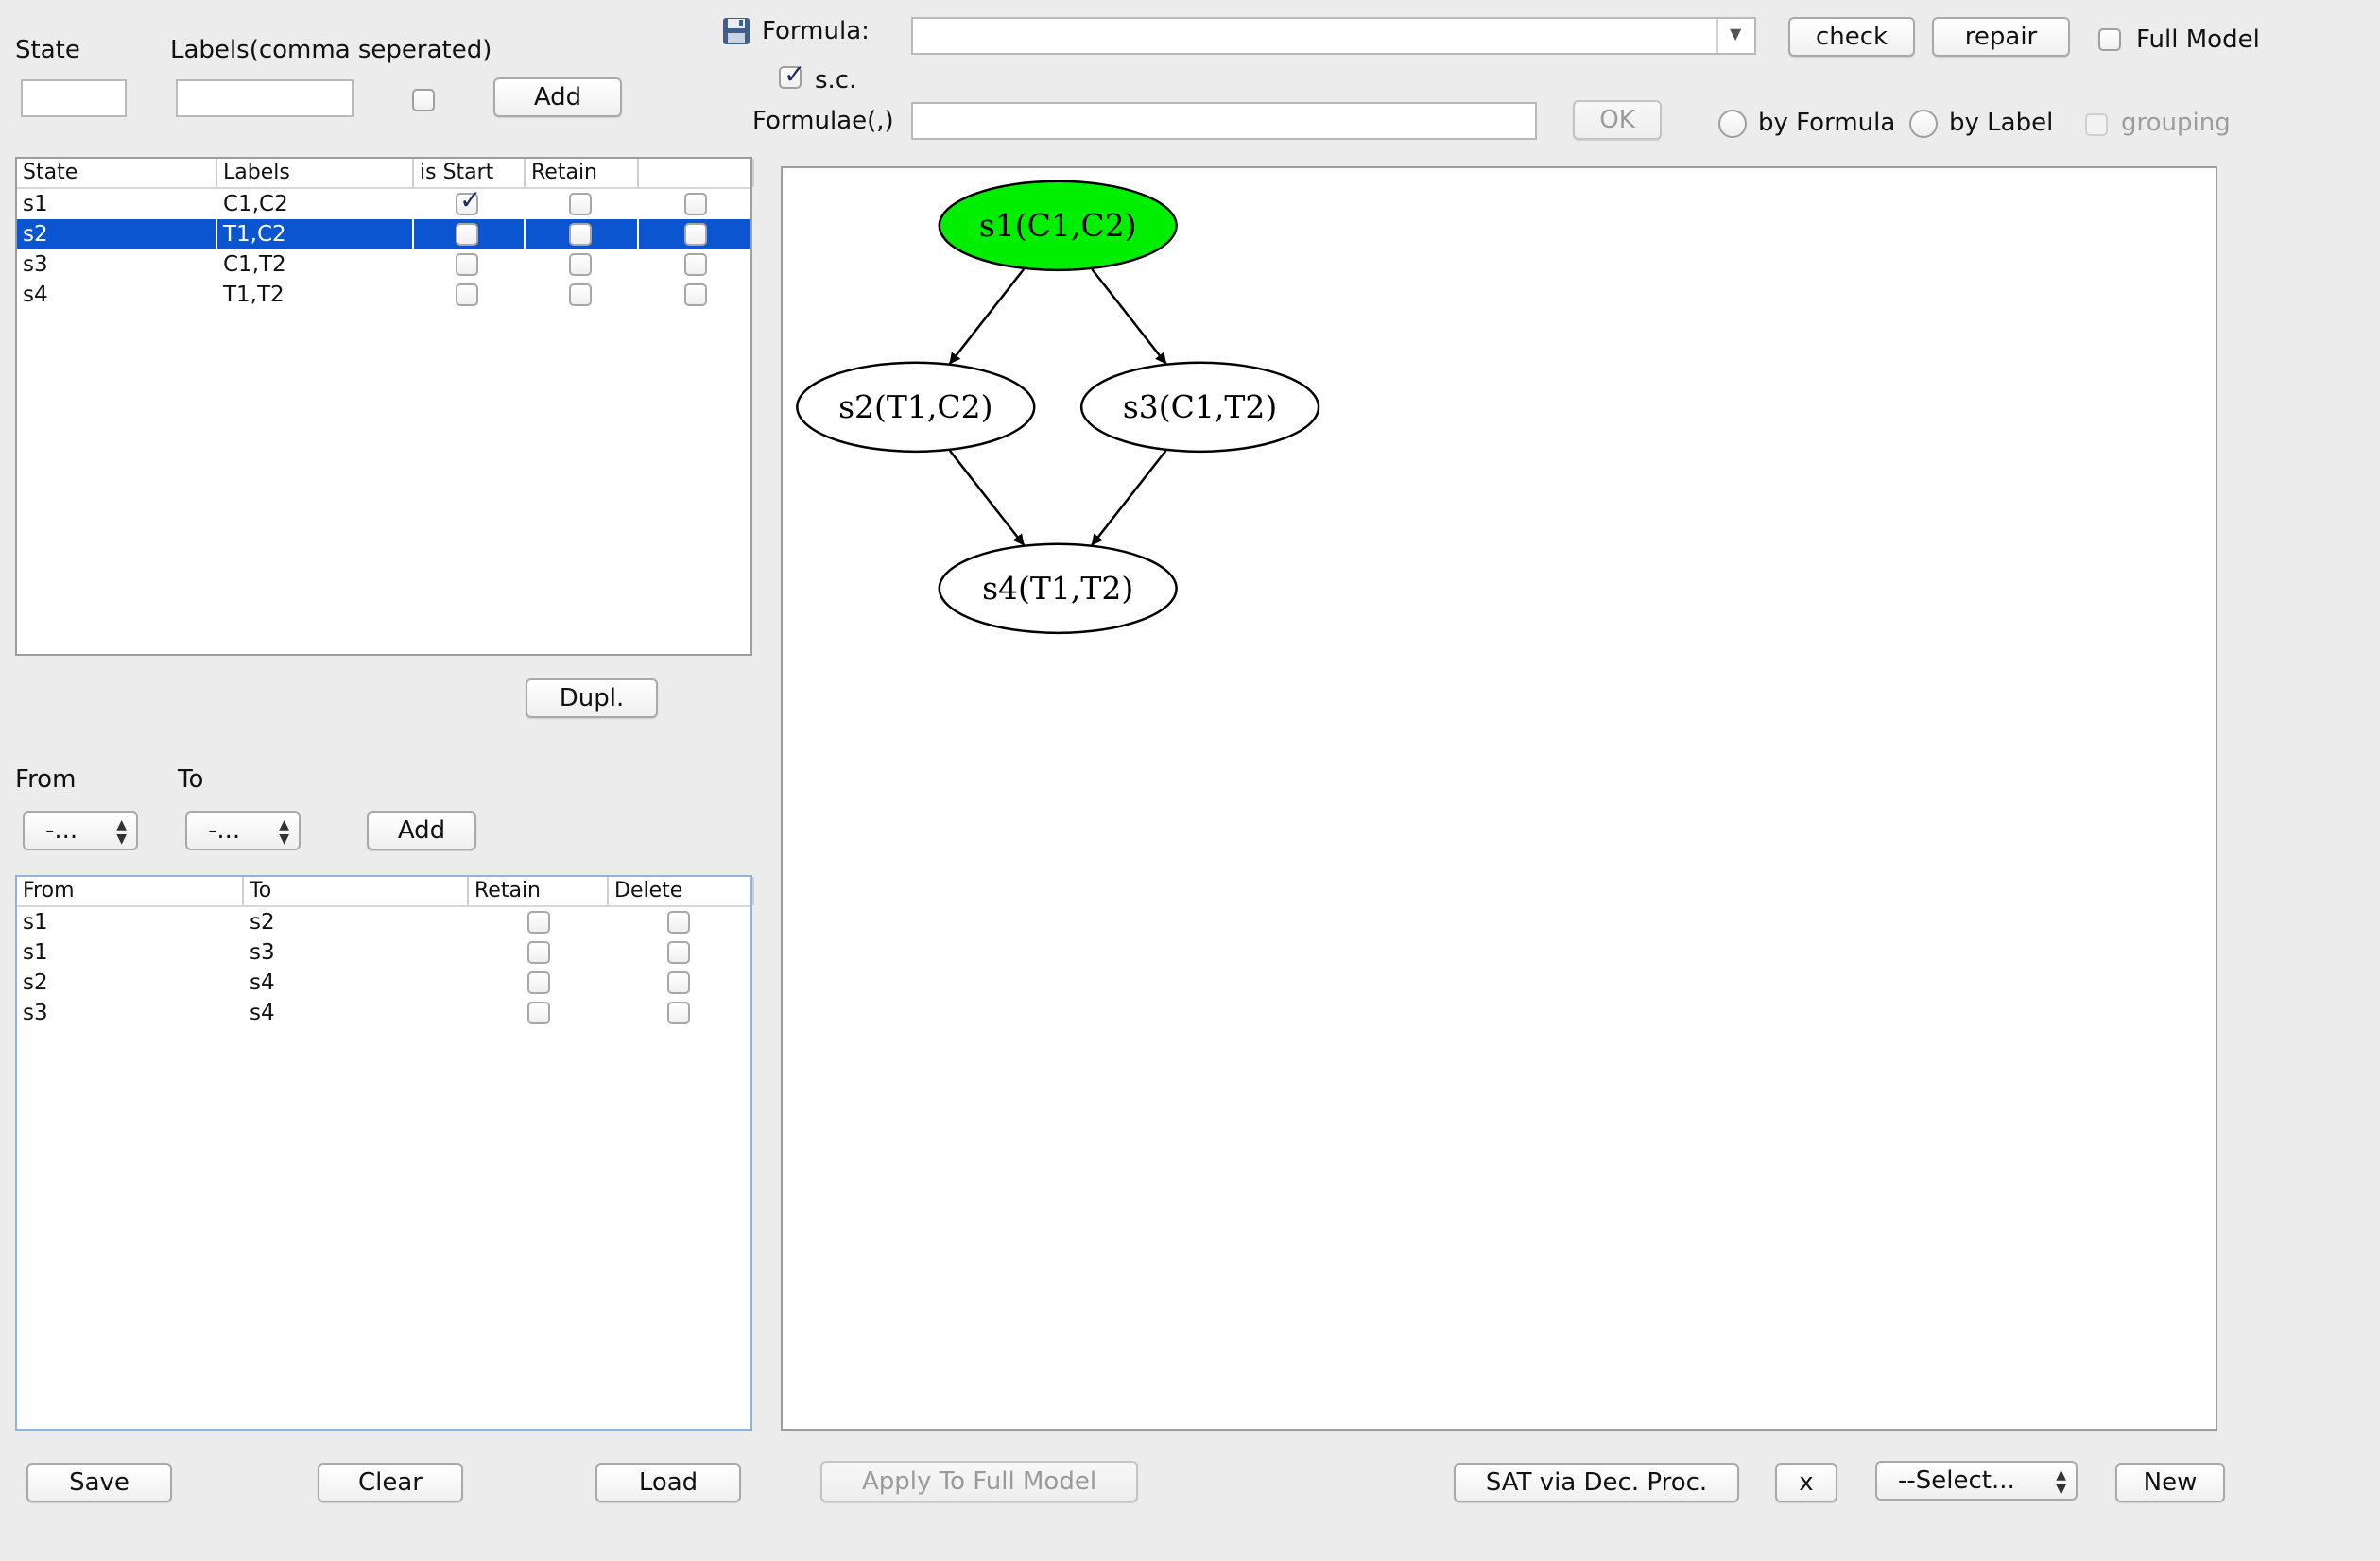  Describe the element at coordinates (795, 74) in the screenshot. I see `checkmark-icon: ✓` at that location.